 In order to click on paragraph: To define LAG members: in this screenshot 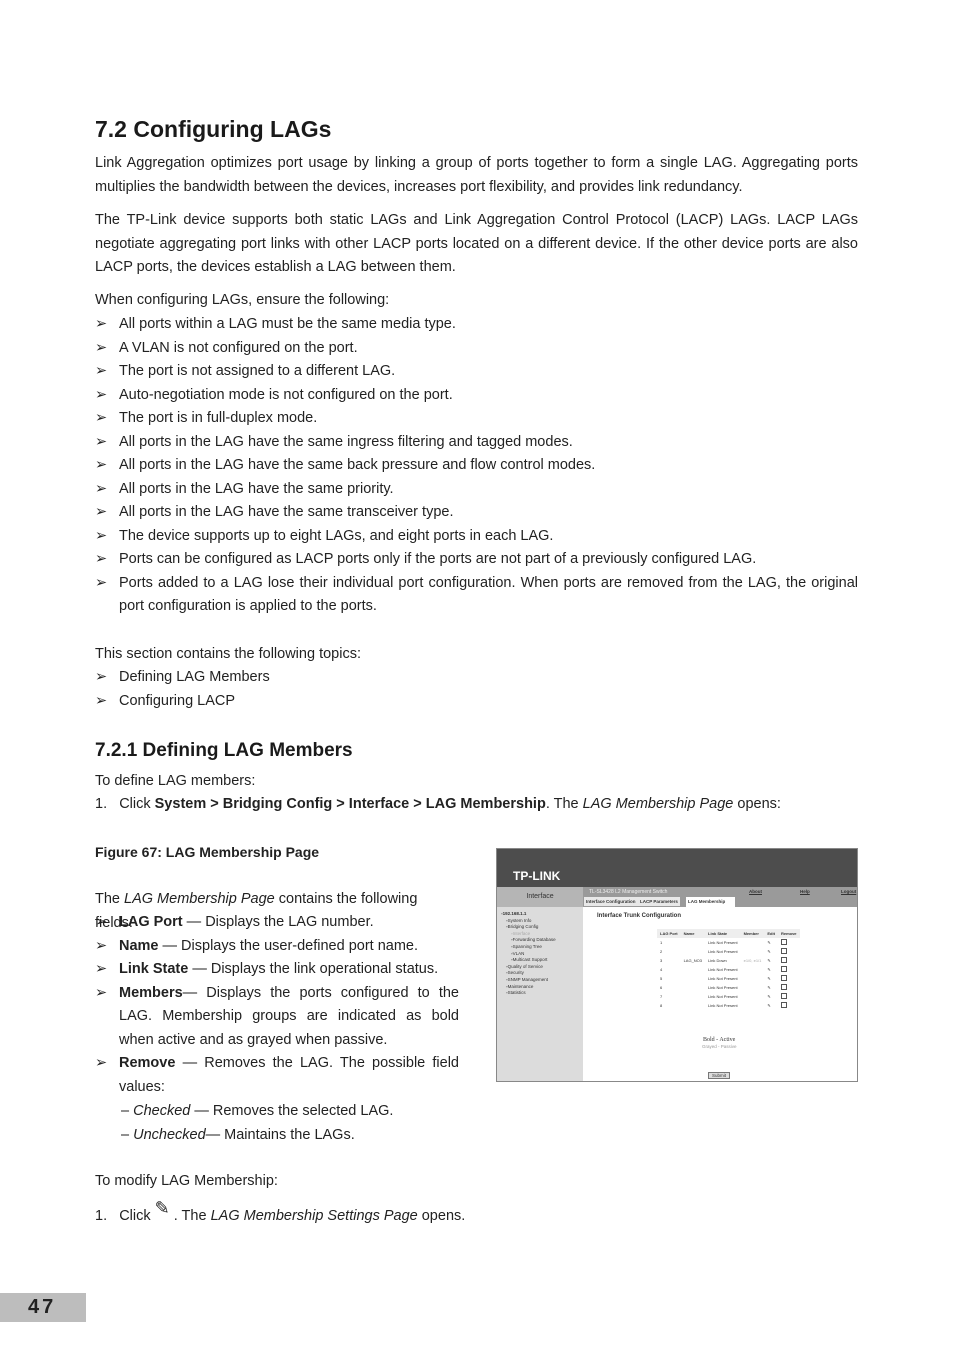, I will do `click(175, 781)`.